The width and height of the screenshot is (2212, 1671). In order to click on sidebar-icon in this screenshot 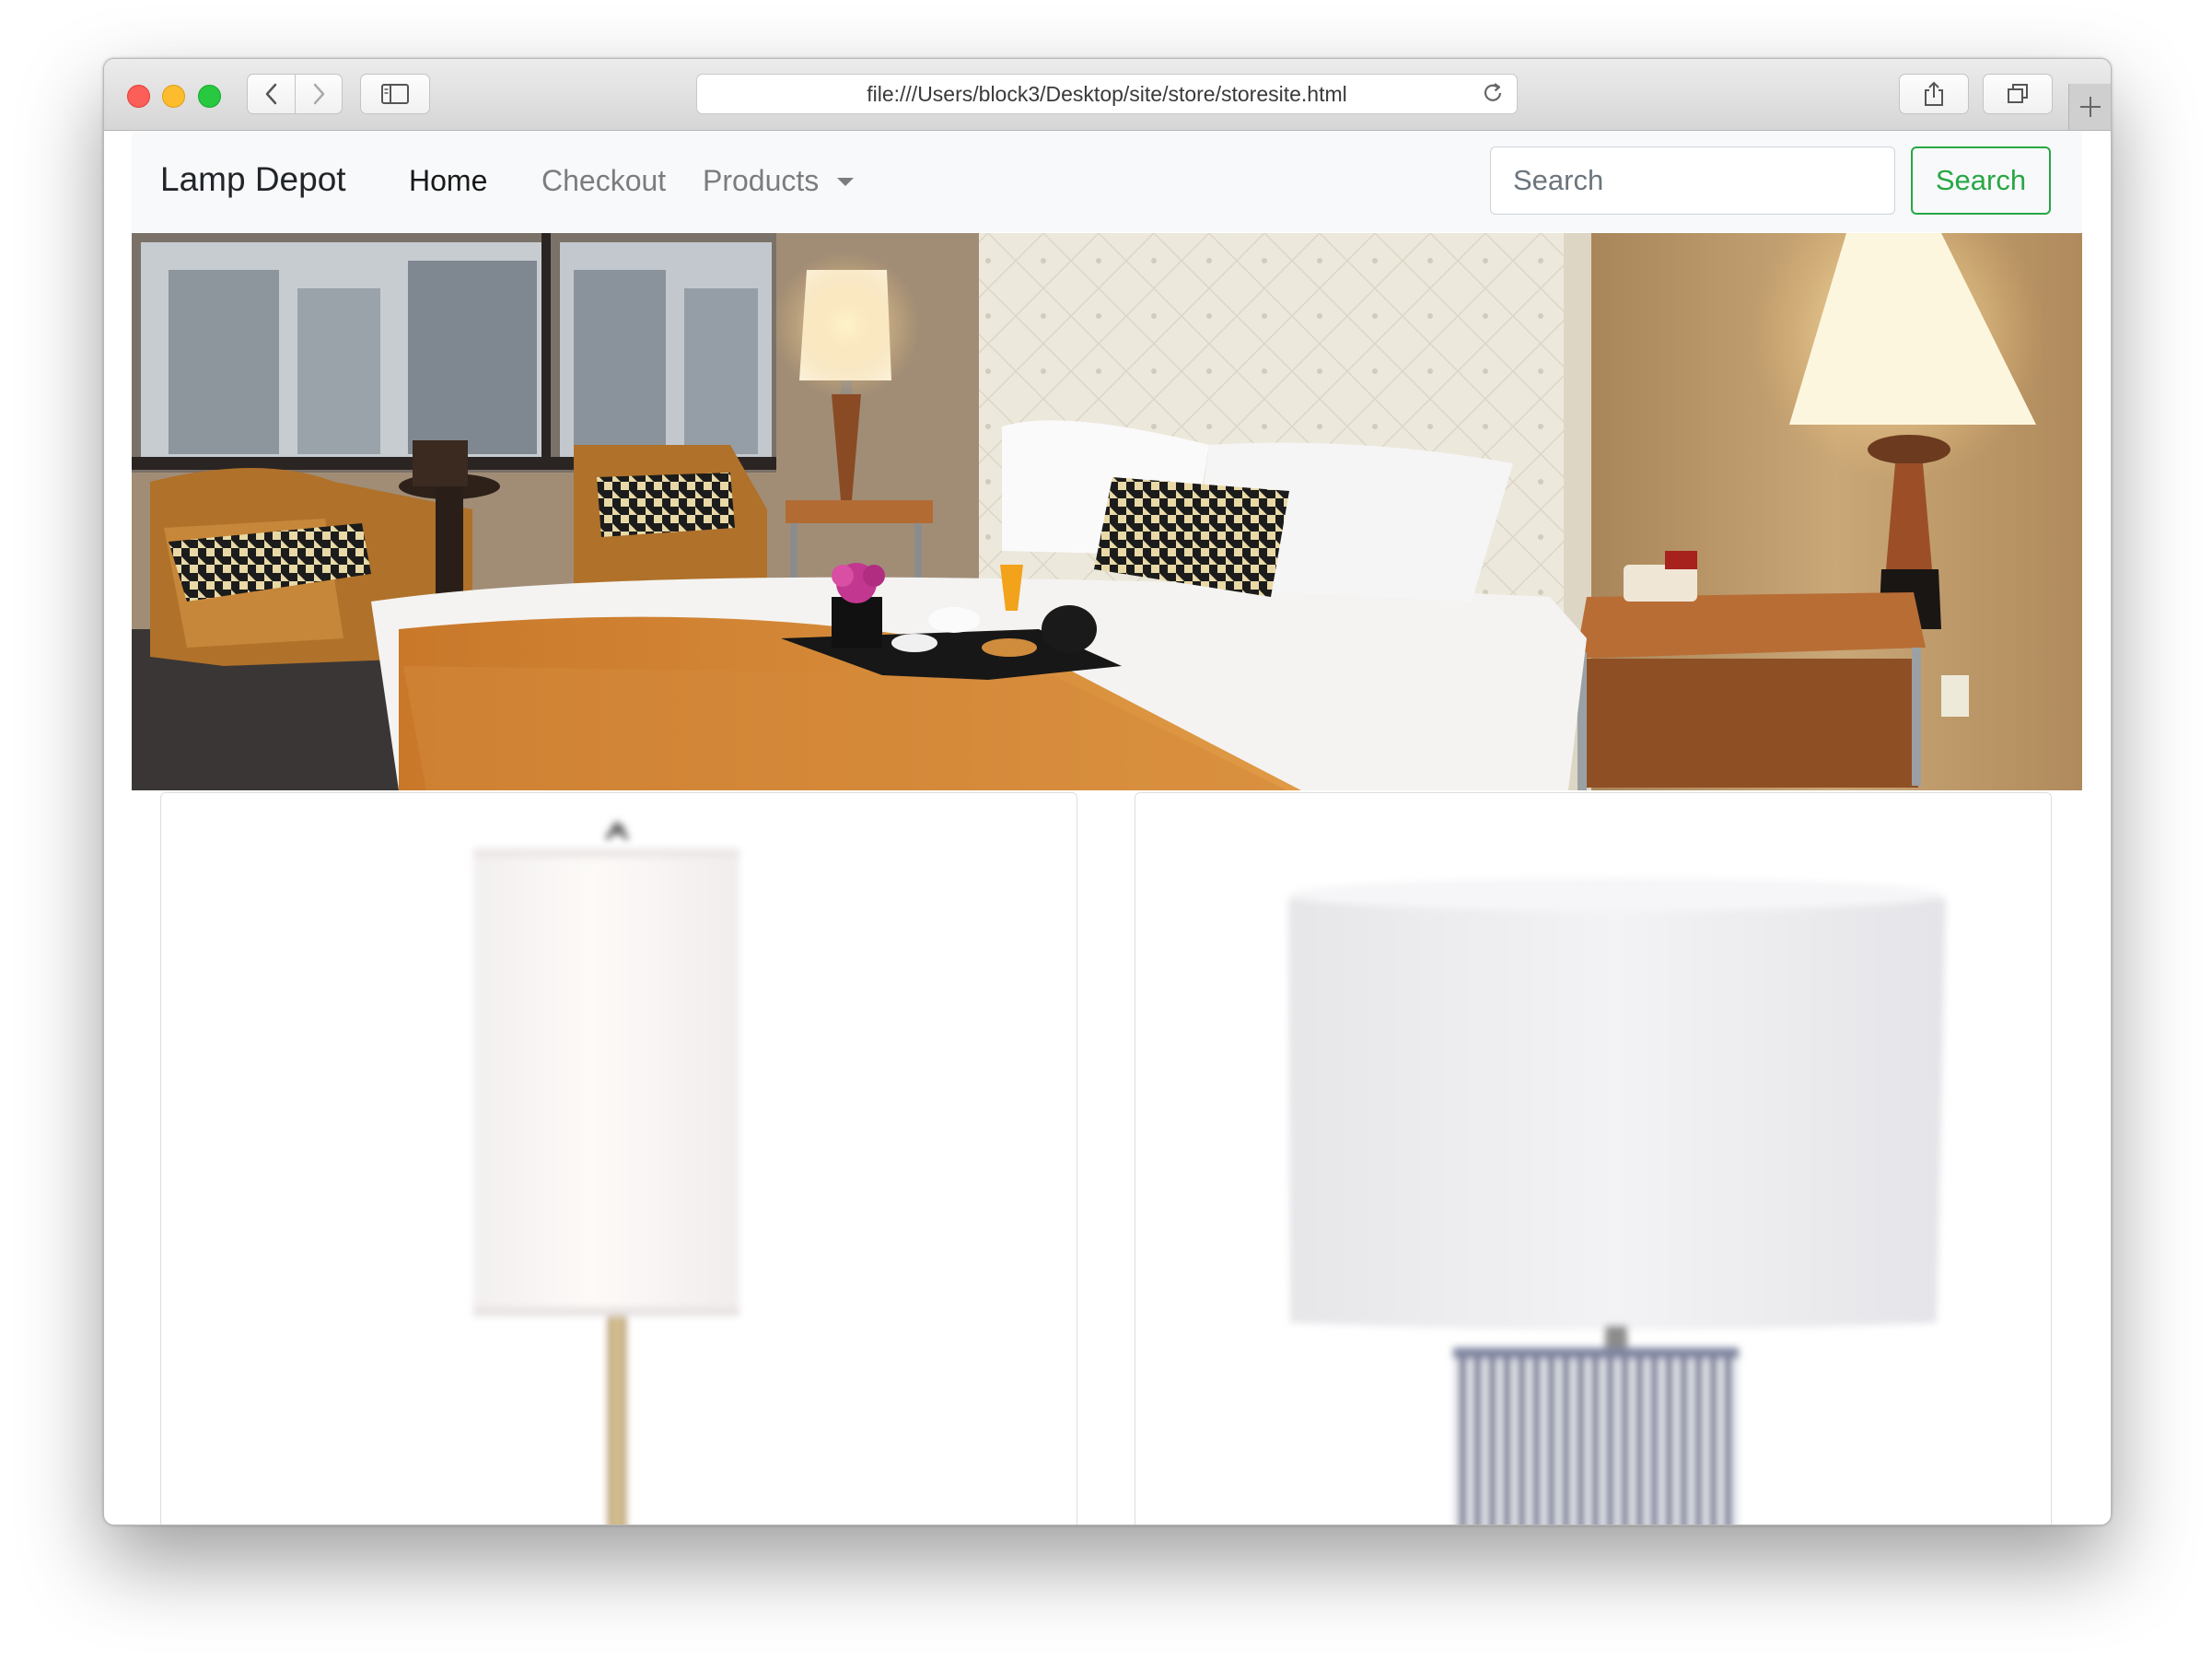, I will do `click(395, 94)`.